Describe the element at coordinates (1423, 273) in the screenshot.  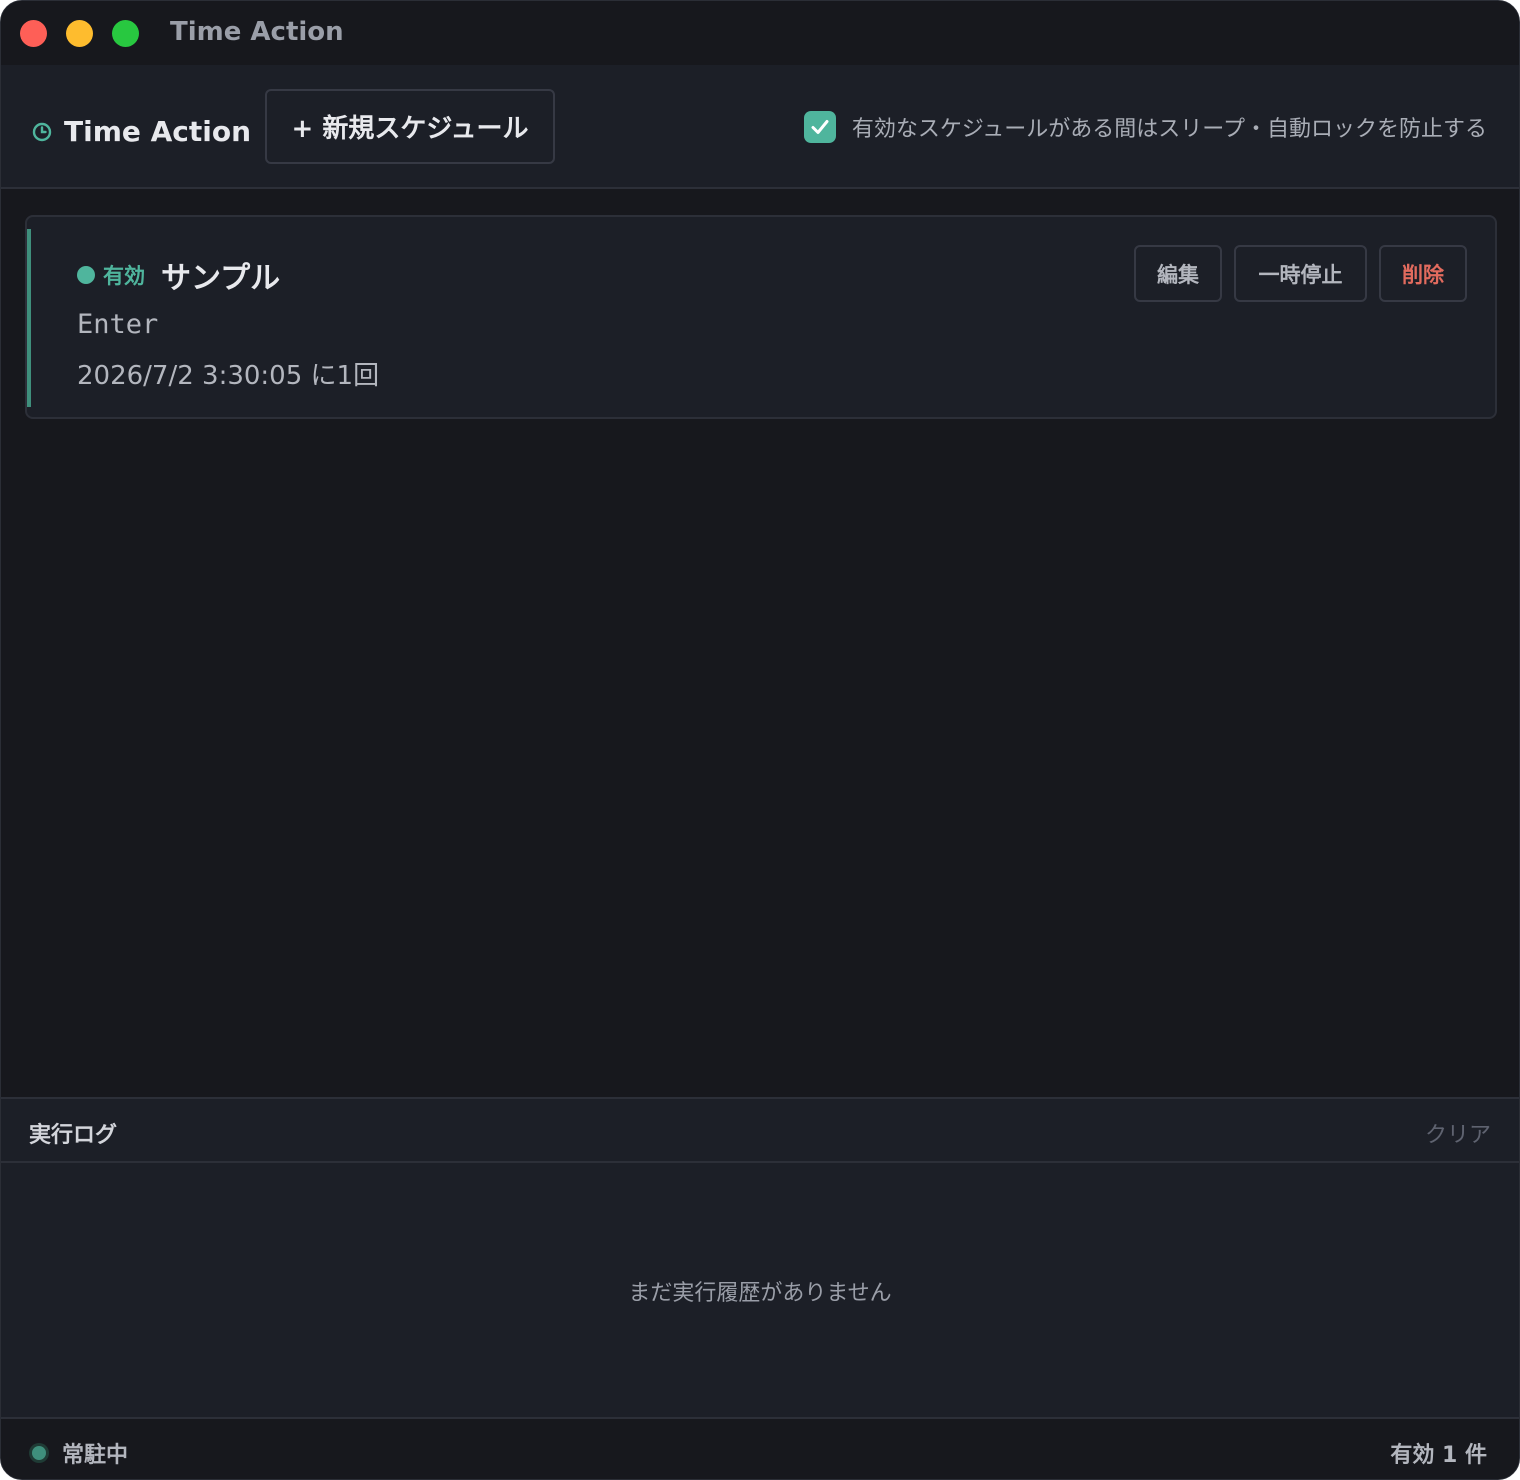
I see `delete-button: 削除` at that location.